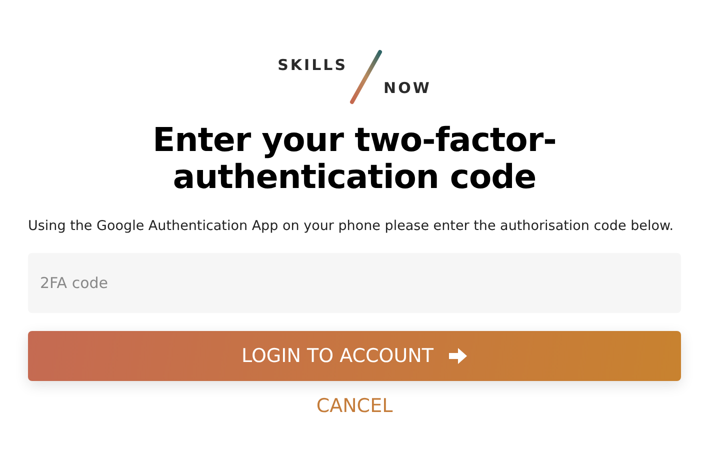 The height and width of the screenshot is (471, 709). What do you see at coordinates (354, 356) in the screenshot?
I see `login-button: LOGIN TO ACCOUNT` at bounding box center [354, 356].